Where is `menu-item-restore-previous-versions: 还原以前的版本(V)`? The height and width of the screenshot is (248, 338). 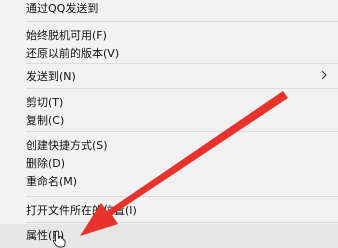 menu-item-restore-previous-versions: 还原以前的版本(V) is located at coordinates (72, 54).